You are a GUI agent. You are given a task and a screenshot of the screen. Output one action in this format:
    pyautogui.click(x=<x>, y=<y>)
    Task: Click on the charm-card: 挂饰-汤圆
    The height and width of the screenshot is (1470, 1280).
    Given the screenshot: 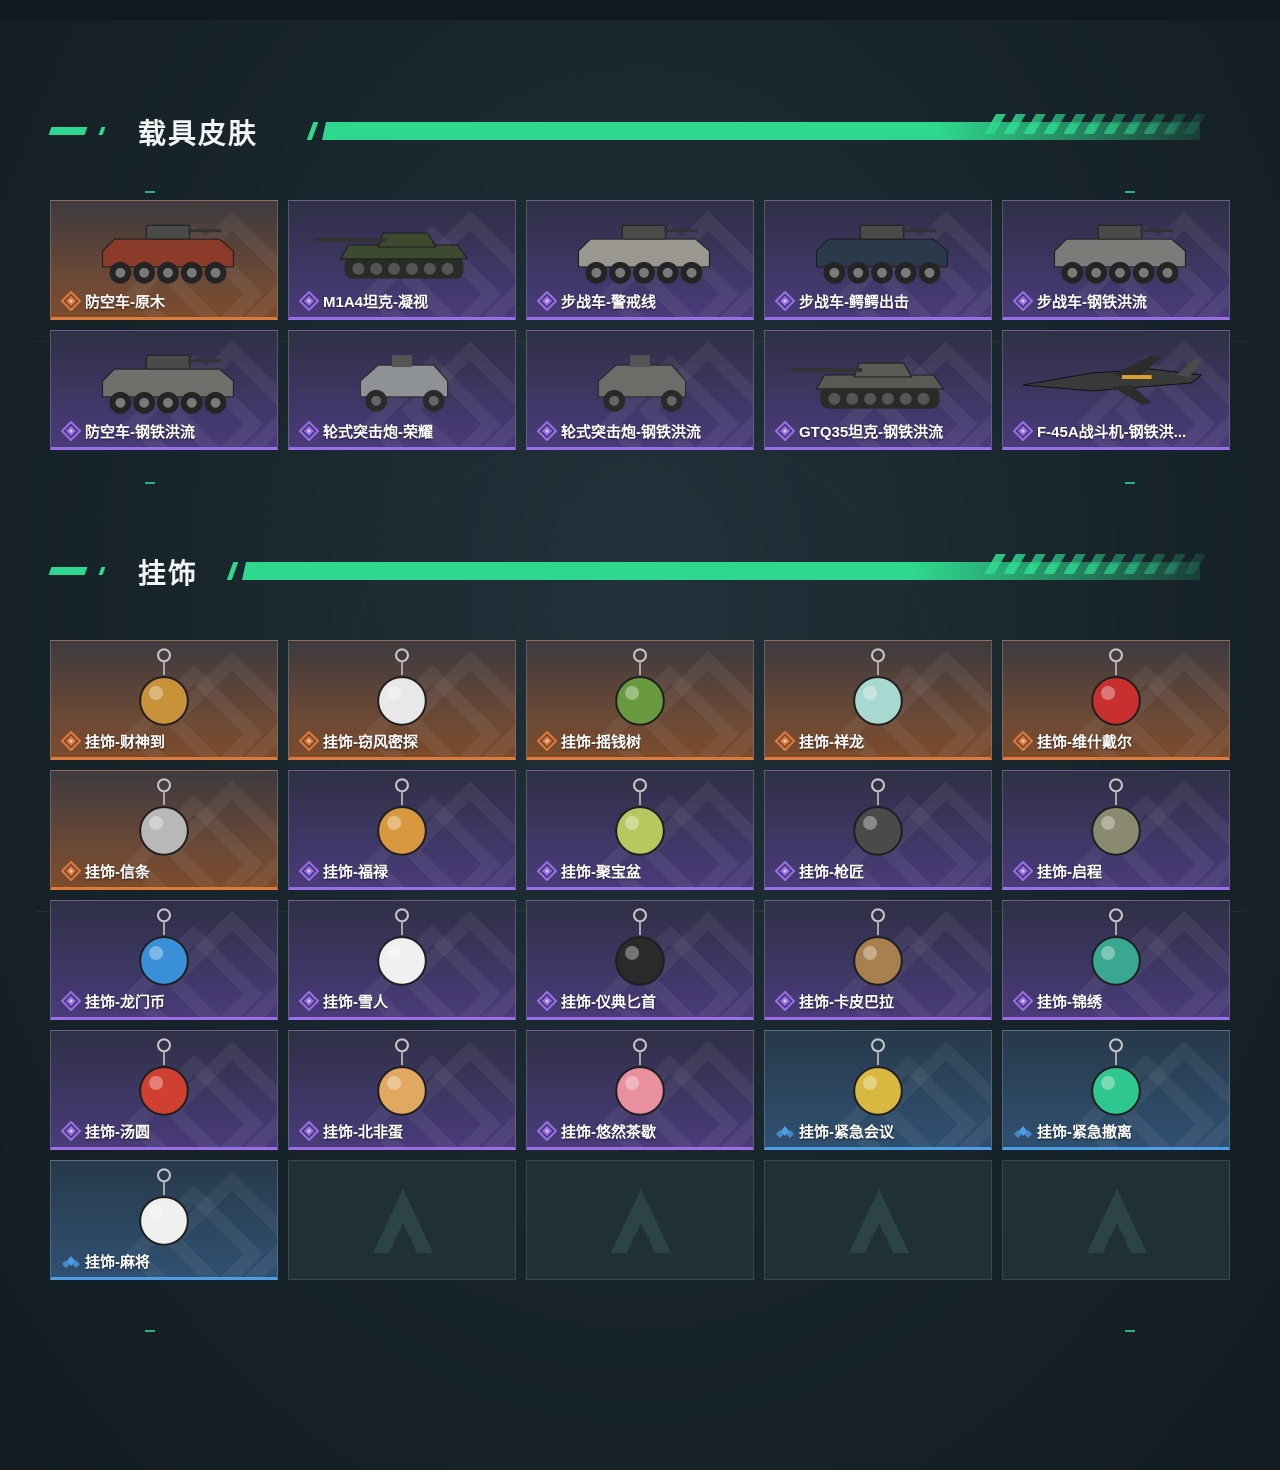 What is the action you would take?
    pyautogui.click(x=164, y=1090)
    